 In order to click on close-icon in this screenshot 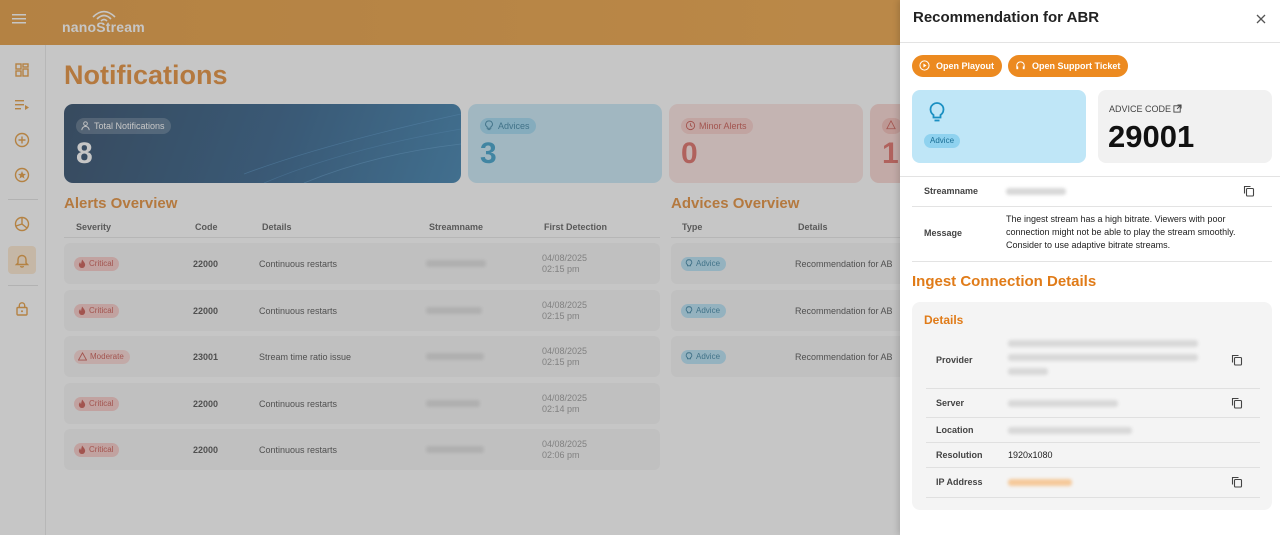, I will do `click(1261, 19)`.